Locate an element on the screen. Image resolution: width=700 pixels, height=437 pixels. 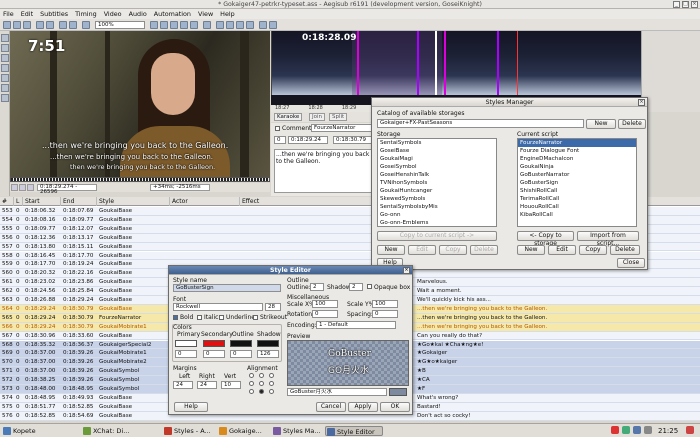
start-time-field: 0:18:29.24 is located at coordinates (308, 140).